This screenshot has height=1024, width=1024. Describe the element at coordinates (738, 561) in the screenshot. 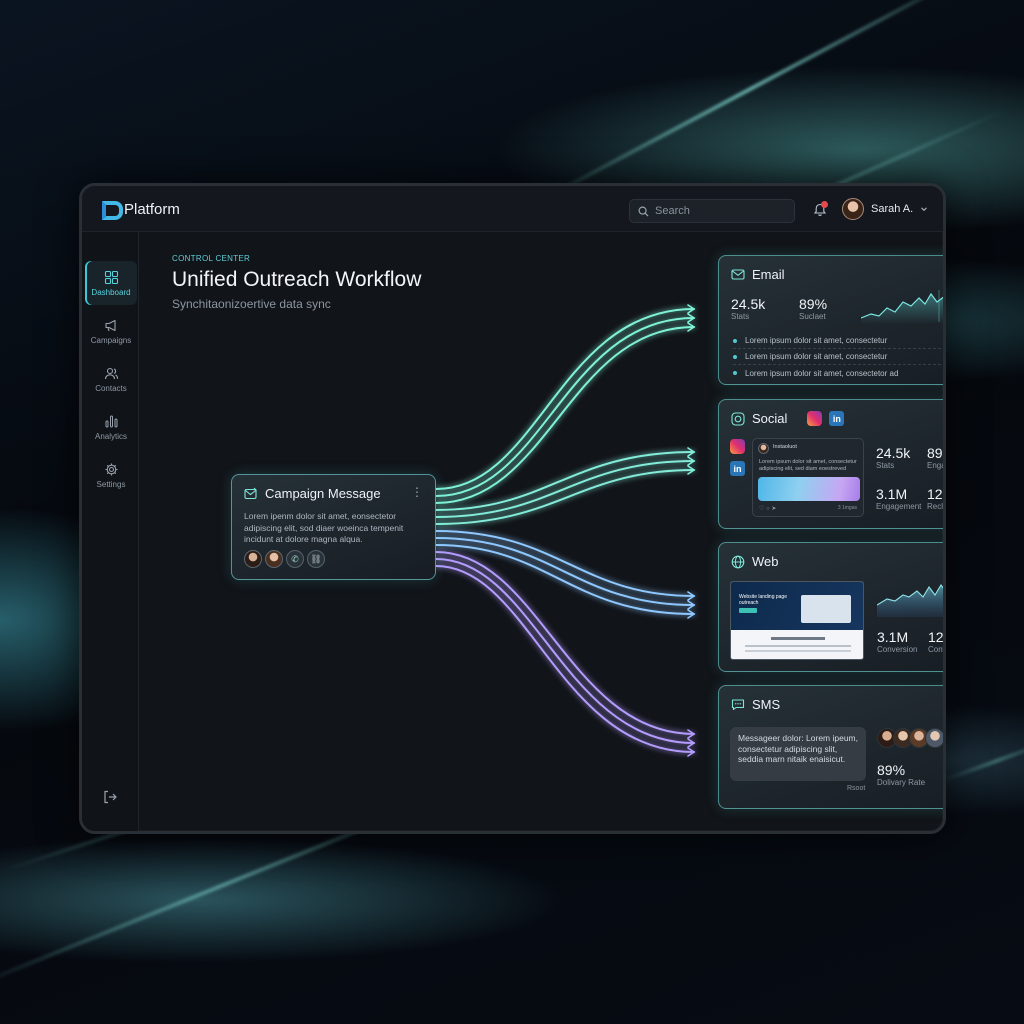

I see `globe-icon` at that location.